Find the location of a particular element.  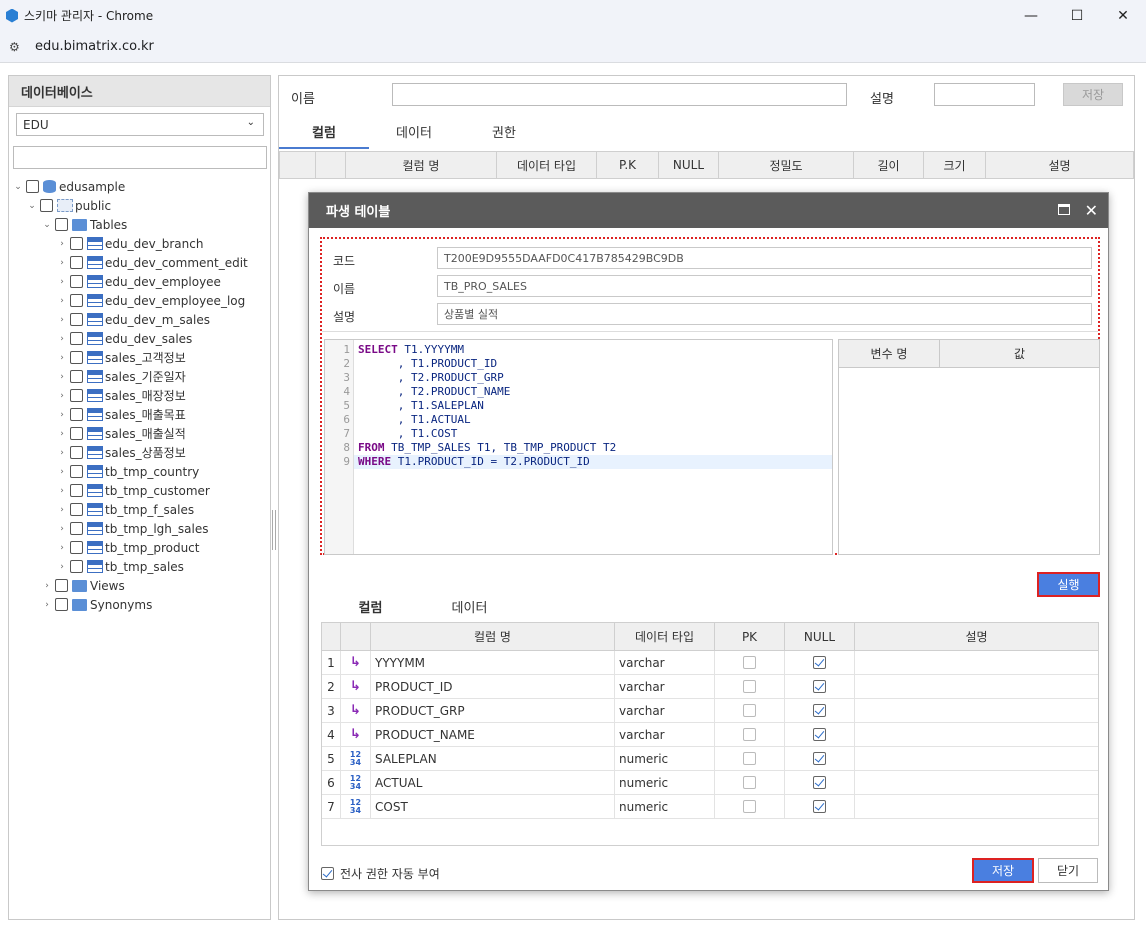

tree-search-input is located at coordinates (140, 157).